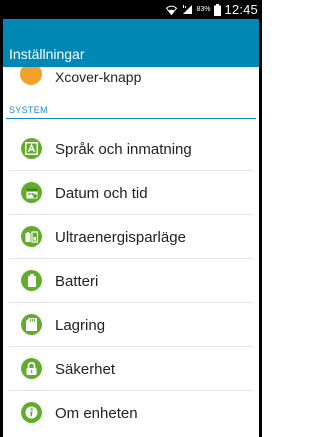 The height and width of the screenshot is (437, 320). I want to click on action-bar: Inställningar, so click(131, 43).